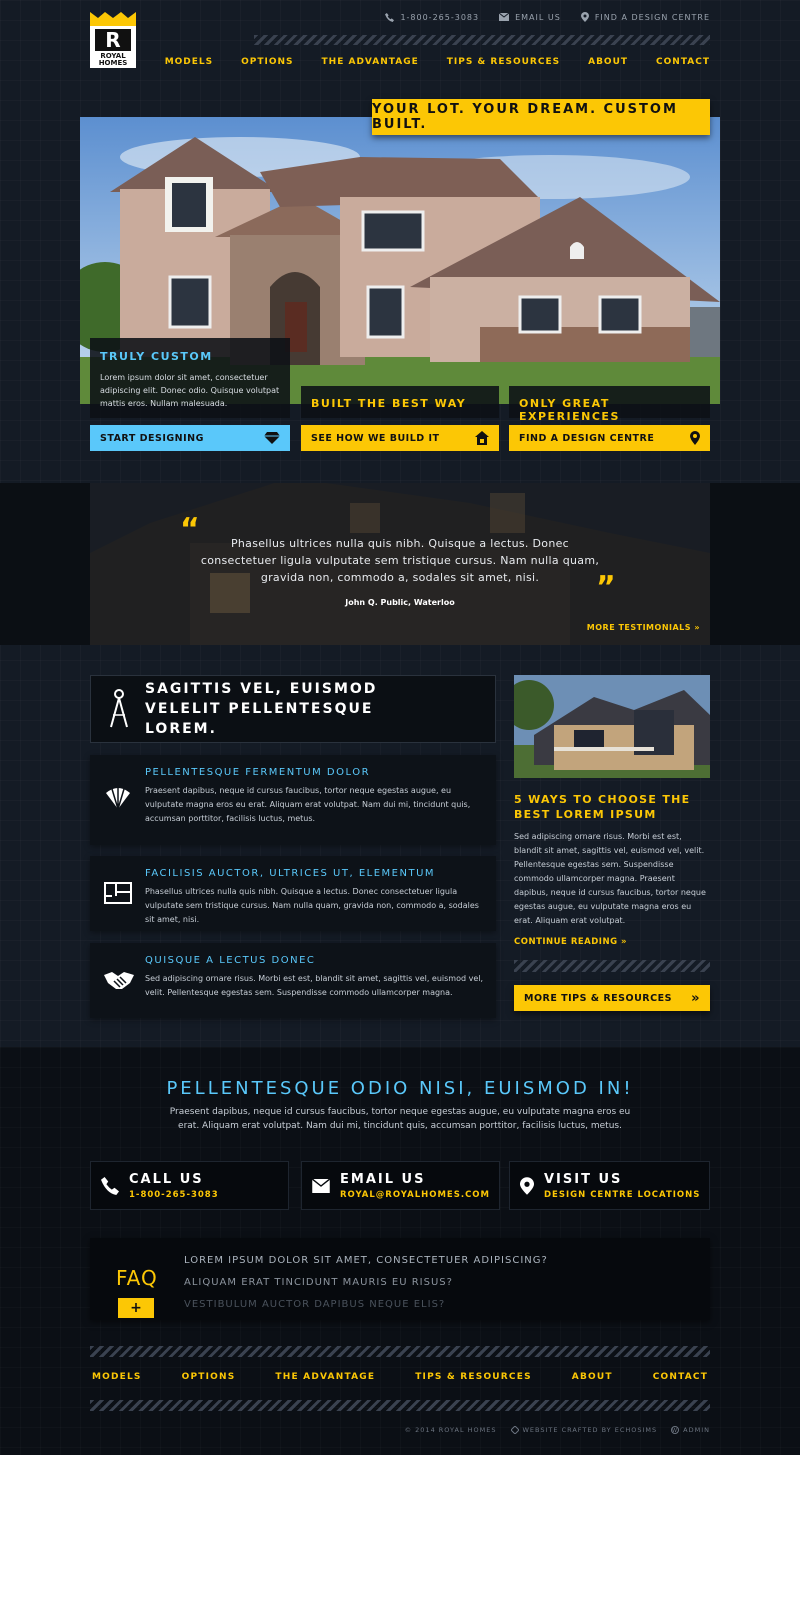  What do you see at coordinates (609, 404) in the screenshot?
I see `hero-card-great-experiences: ONLY GREAT EXPERIENCES` at bounding box center [609, 404].